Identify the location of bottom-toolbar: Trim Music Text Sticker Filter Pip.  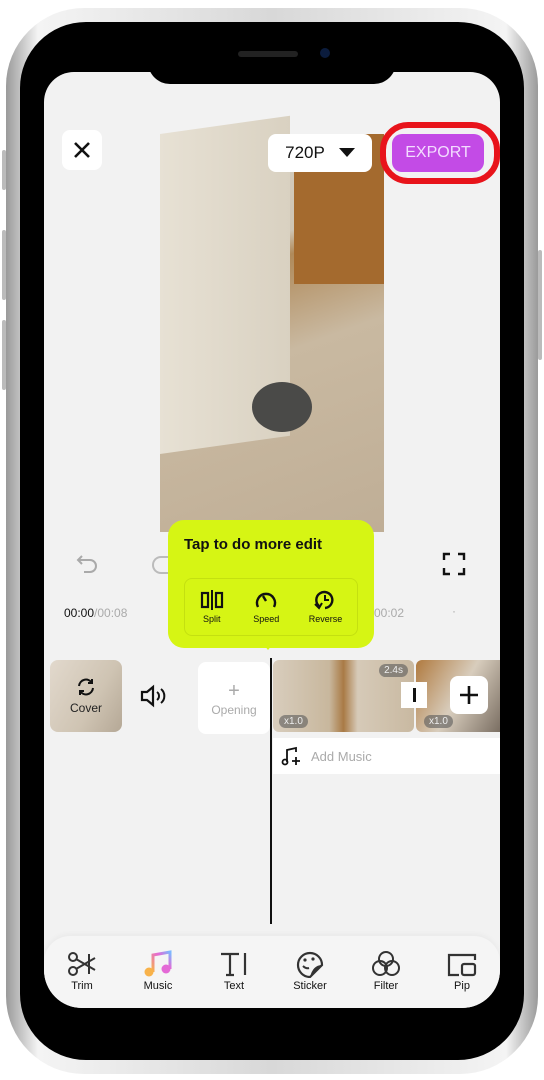
(272, 972).